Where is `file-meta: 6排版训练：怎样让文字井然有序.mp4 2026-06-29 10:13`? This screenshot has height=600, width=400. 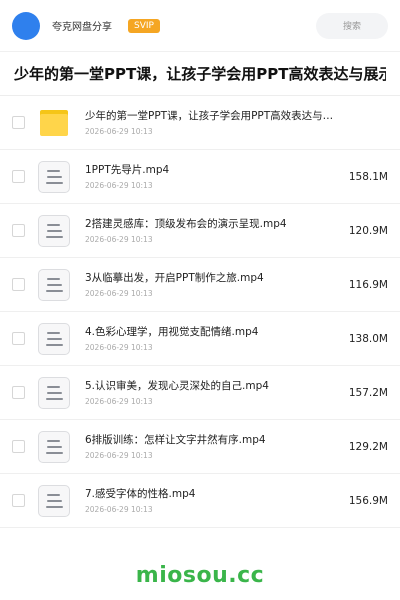
file-meta: 6排版训练：怎样让文字井然有序.mp4 2026-06-29 10:13 is located at coordinates (213, 446).